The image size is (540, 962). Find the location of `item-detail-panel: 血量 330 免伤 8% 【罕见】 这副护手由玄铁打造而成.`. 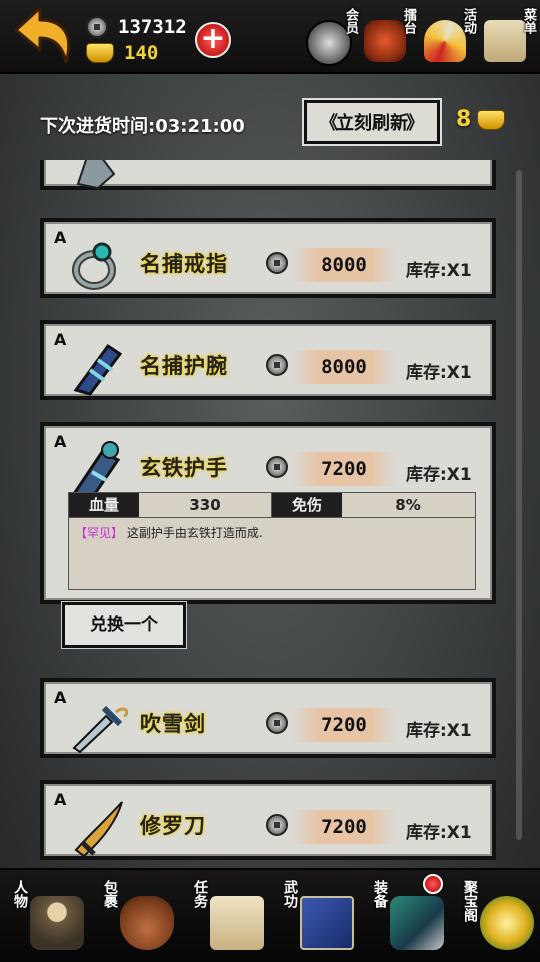

item-detail-panel: 血量 330 免伤 8% 【罕见】 这副护手由玄铁打造而成. is located at coordinates (272, 541).